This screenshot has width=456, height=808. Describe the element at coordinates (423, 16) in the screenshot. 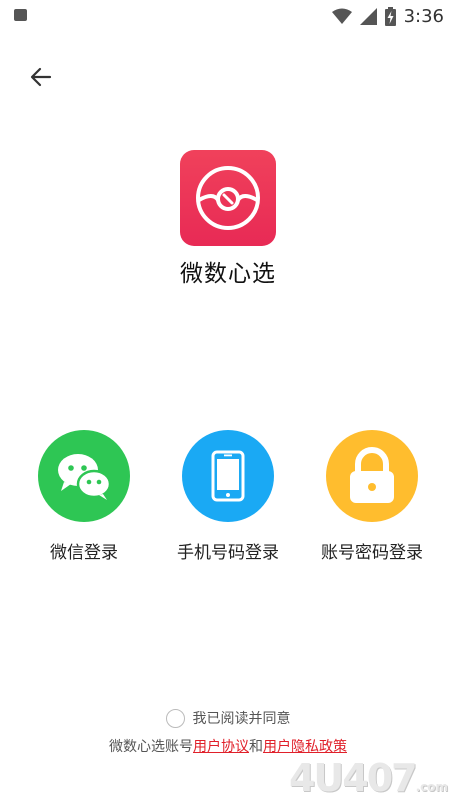

I see `status-time: 3:36` at that location.